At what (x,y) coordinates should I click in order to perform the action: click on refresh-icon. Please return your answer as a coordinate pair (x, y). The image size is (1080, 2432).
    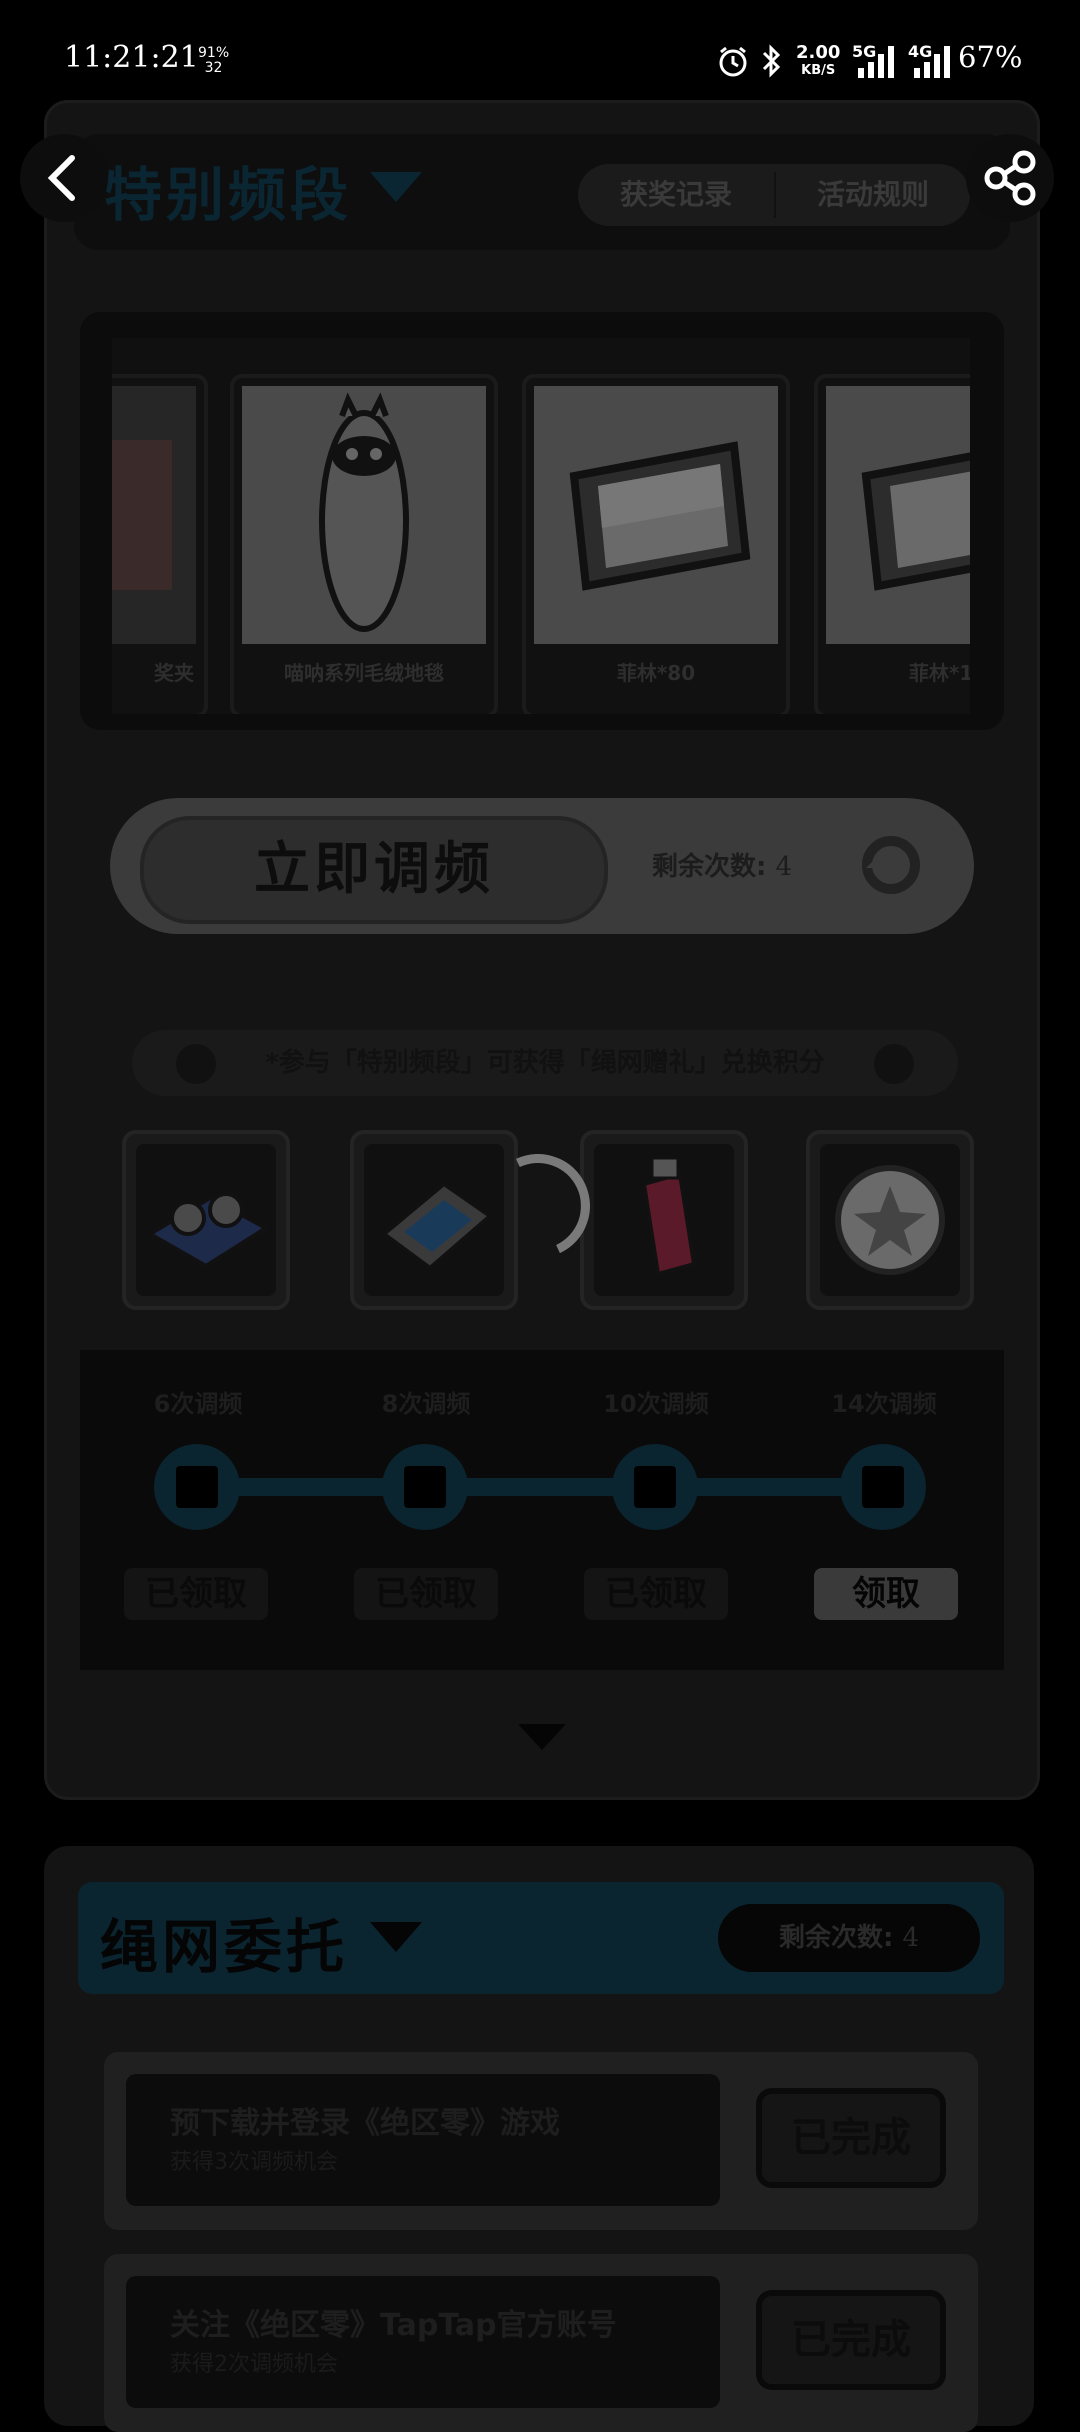
    Looking at the image, I should click on (891, 865).